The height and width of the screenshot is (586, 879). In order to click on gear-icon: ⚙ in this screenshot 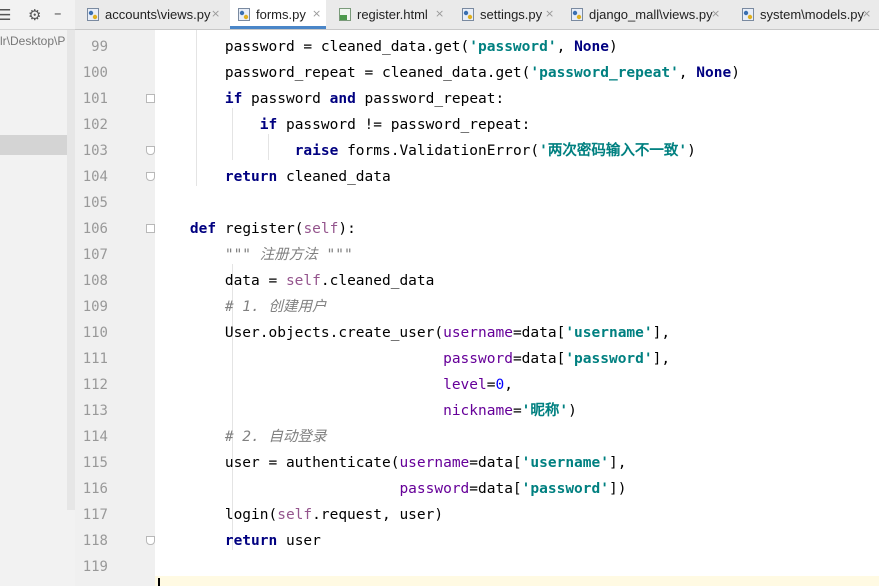, I will do `click(34, 15)`.